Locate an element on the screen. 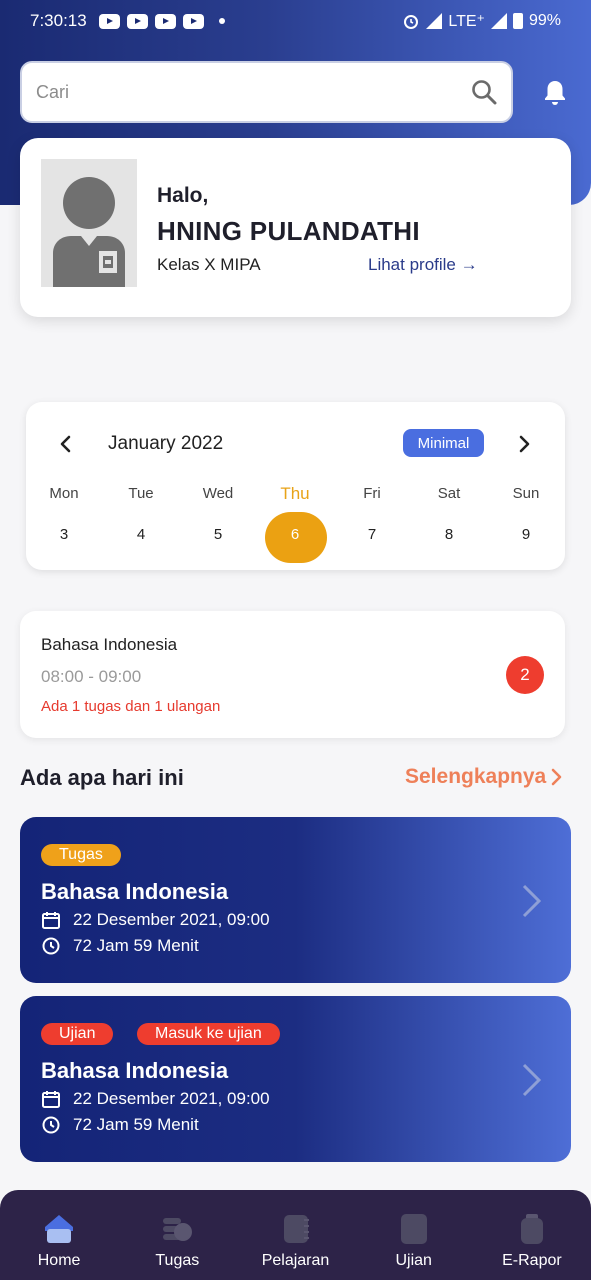 The width and height of the screenshot is (591, 1280). battery-level: 99% is located at coordinates (544, 20).